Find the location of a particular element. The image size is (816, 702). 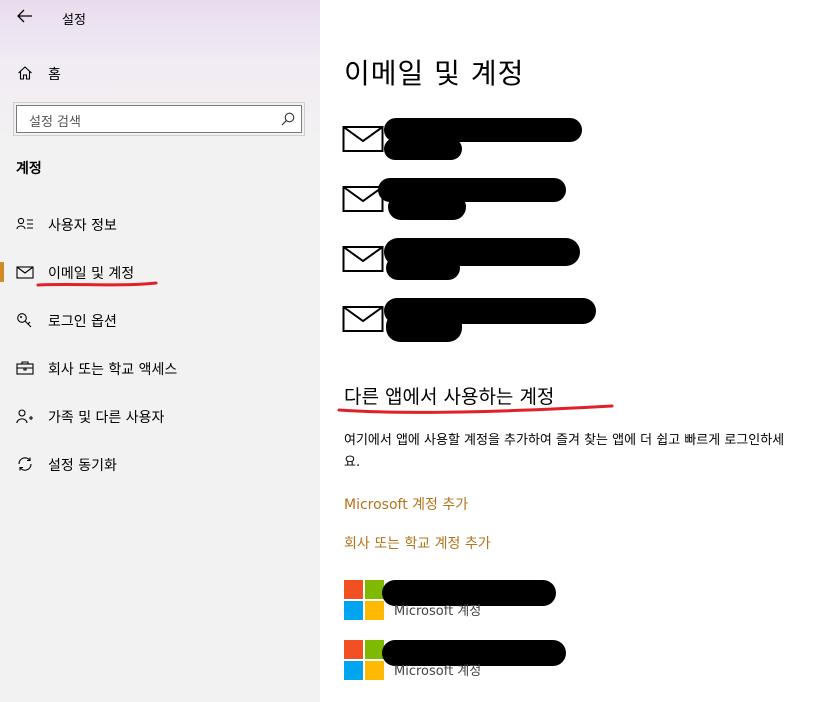

sidebar-item-work-school-access: 회사 또는 학교 액세스 is located at coordinates (160, 368).